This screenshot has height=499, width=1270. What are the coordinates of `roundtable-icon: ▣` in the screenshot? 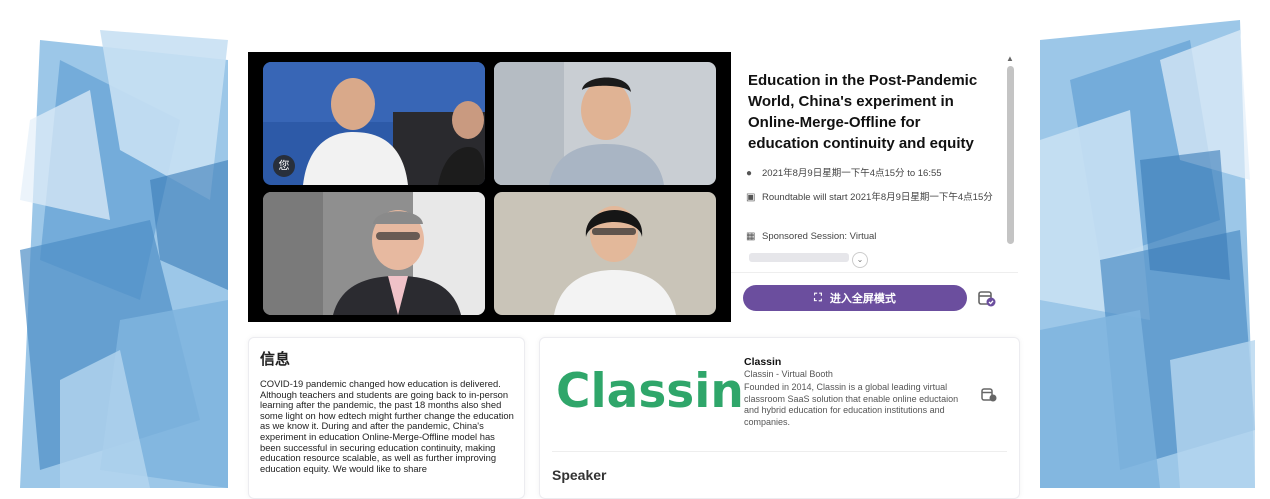 It's located at (751, 197).